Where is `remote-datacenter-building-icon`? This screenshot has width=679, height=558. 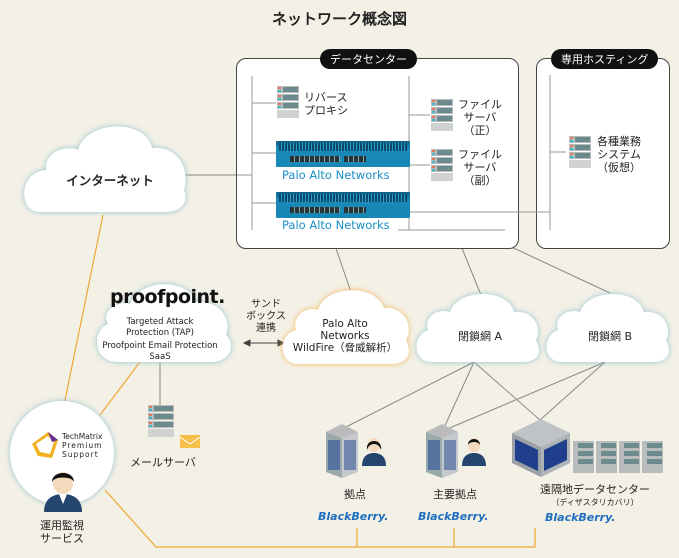
remote-datacenter-building-icon is located at coordinates (541, 449).